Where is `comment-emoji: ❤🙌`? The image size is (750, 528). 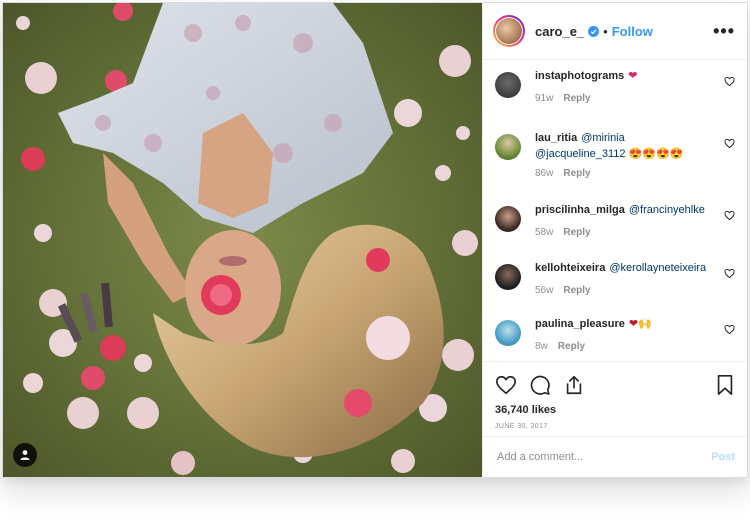 comment-emoji: ❤🙌 is located at coordinates (640, 324).